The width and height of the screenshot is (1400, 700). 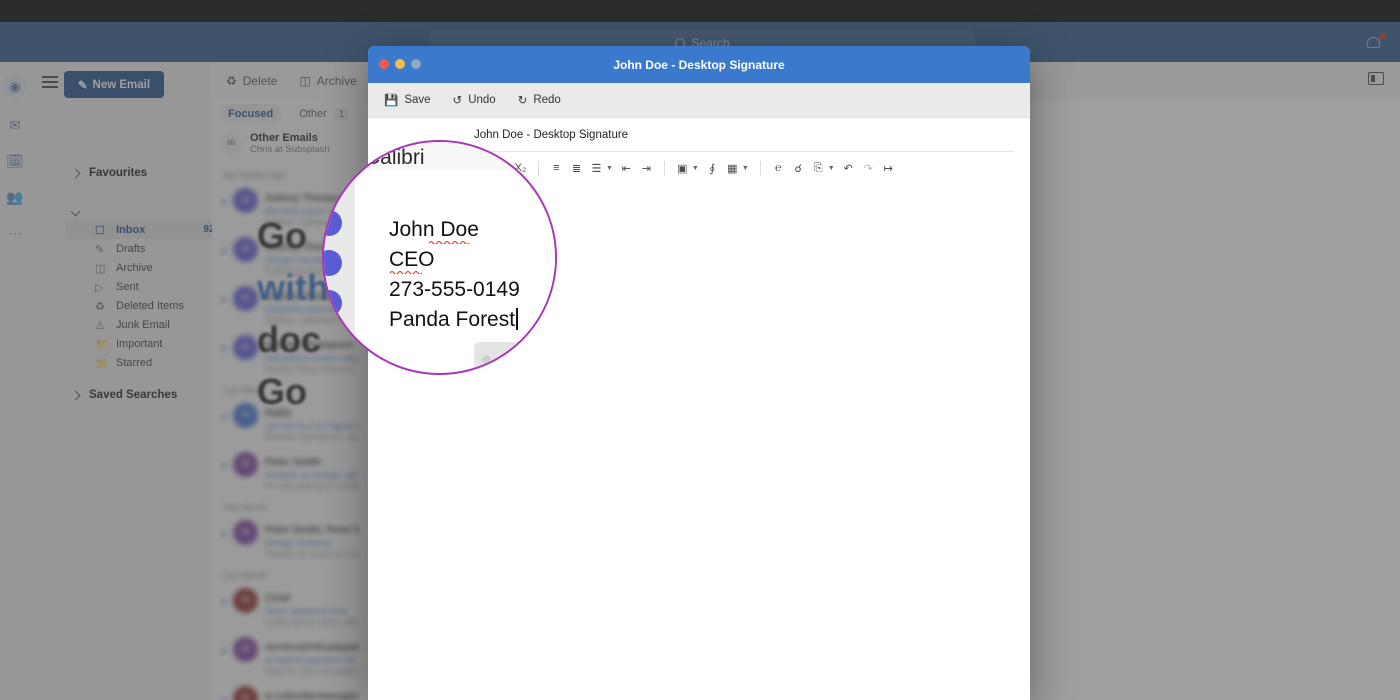 What do you see at coordinates (417, 100) in the screenshot?
I see `save-label: Save` at bounding box center [417, 100].